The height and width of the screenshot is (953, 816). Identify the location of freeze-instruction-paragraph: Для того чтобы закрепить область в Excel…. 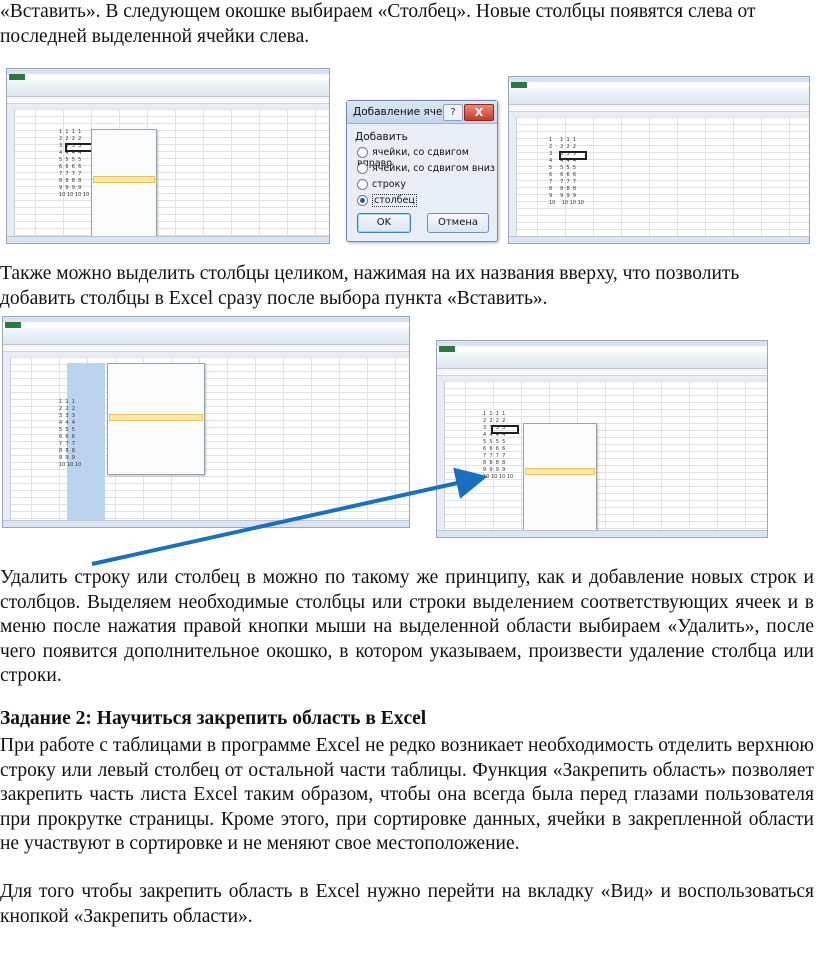
(407, 904).